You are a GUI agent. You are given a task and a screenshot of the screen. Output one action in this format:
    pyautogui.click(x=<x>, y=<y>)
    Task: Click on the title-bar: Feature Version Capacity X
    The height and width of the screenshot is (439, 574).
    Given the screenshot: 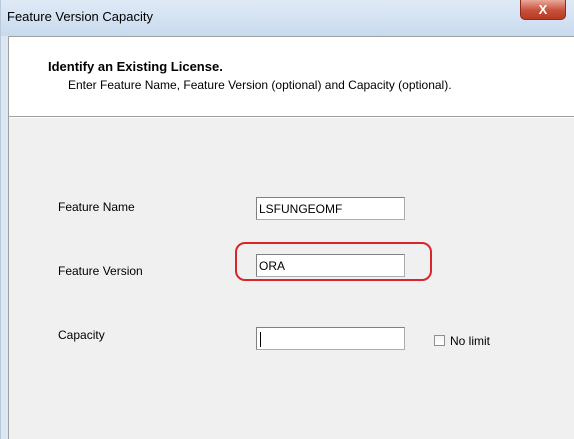 What is the action you would take?
    pyautogui.click(x=287, y=18)
    